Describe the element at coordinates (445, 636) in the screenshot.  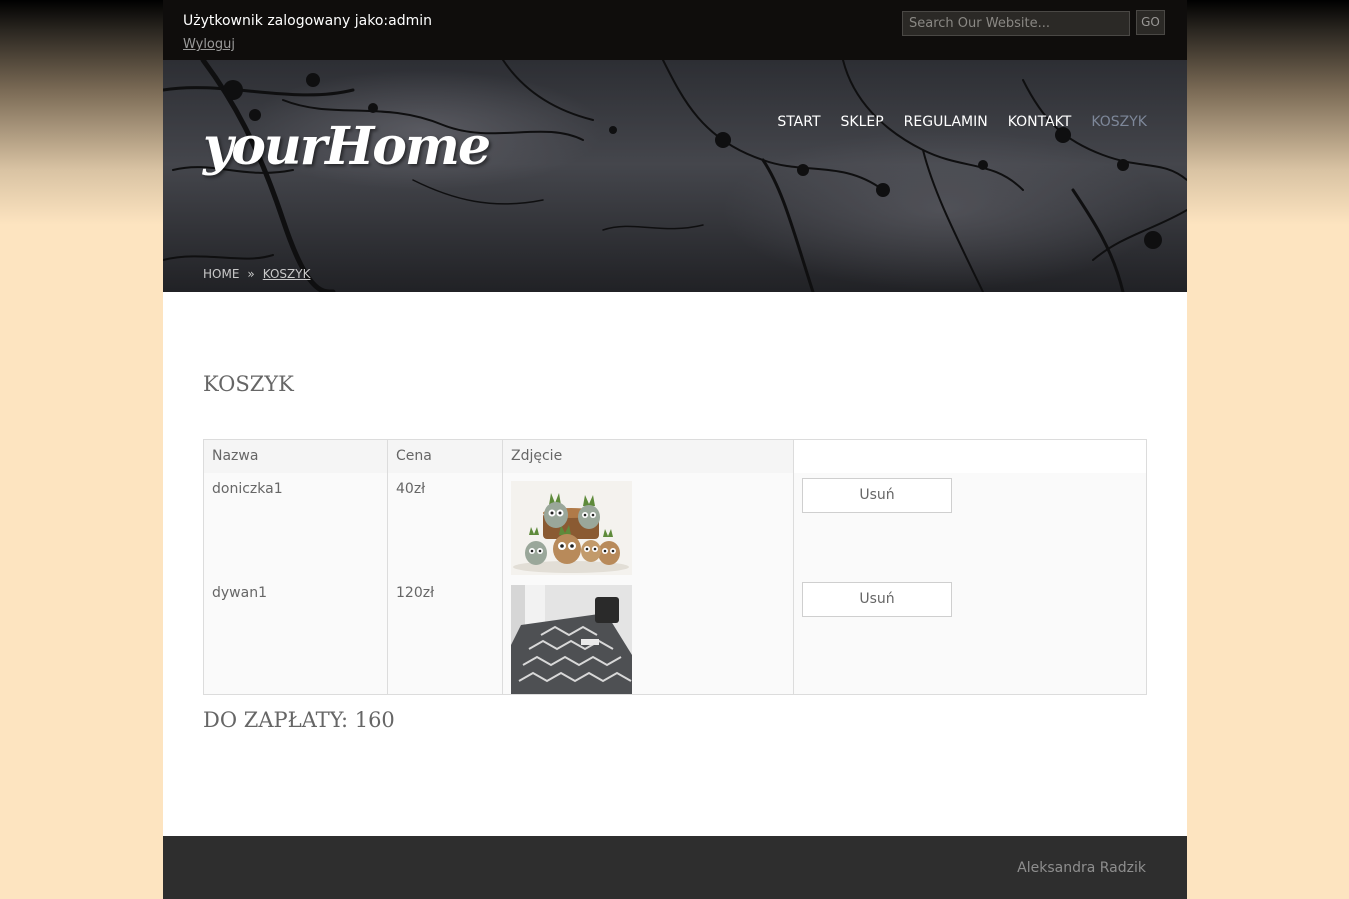
I see `product-price: 120zł` at that location.